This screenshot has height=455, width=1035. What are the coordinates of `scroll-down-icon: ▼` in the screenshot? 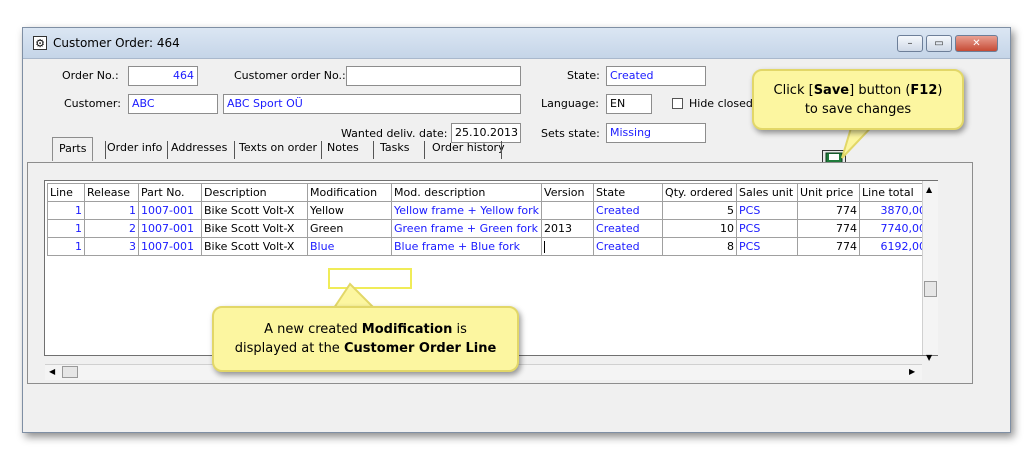 It's located at (929, 357).